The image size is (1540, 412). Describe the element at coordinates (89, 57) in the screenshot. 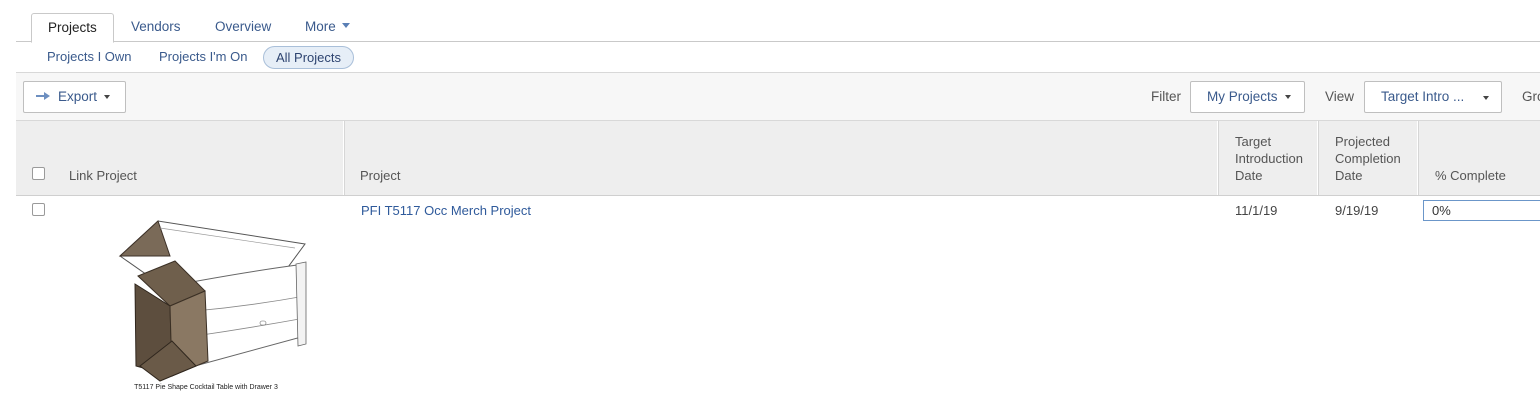

I see `subtab-projects-i-own: Projects I Own` at that location.